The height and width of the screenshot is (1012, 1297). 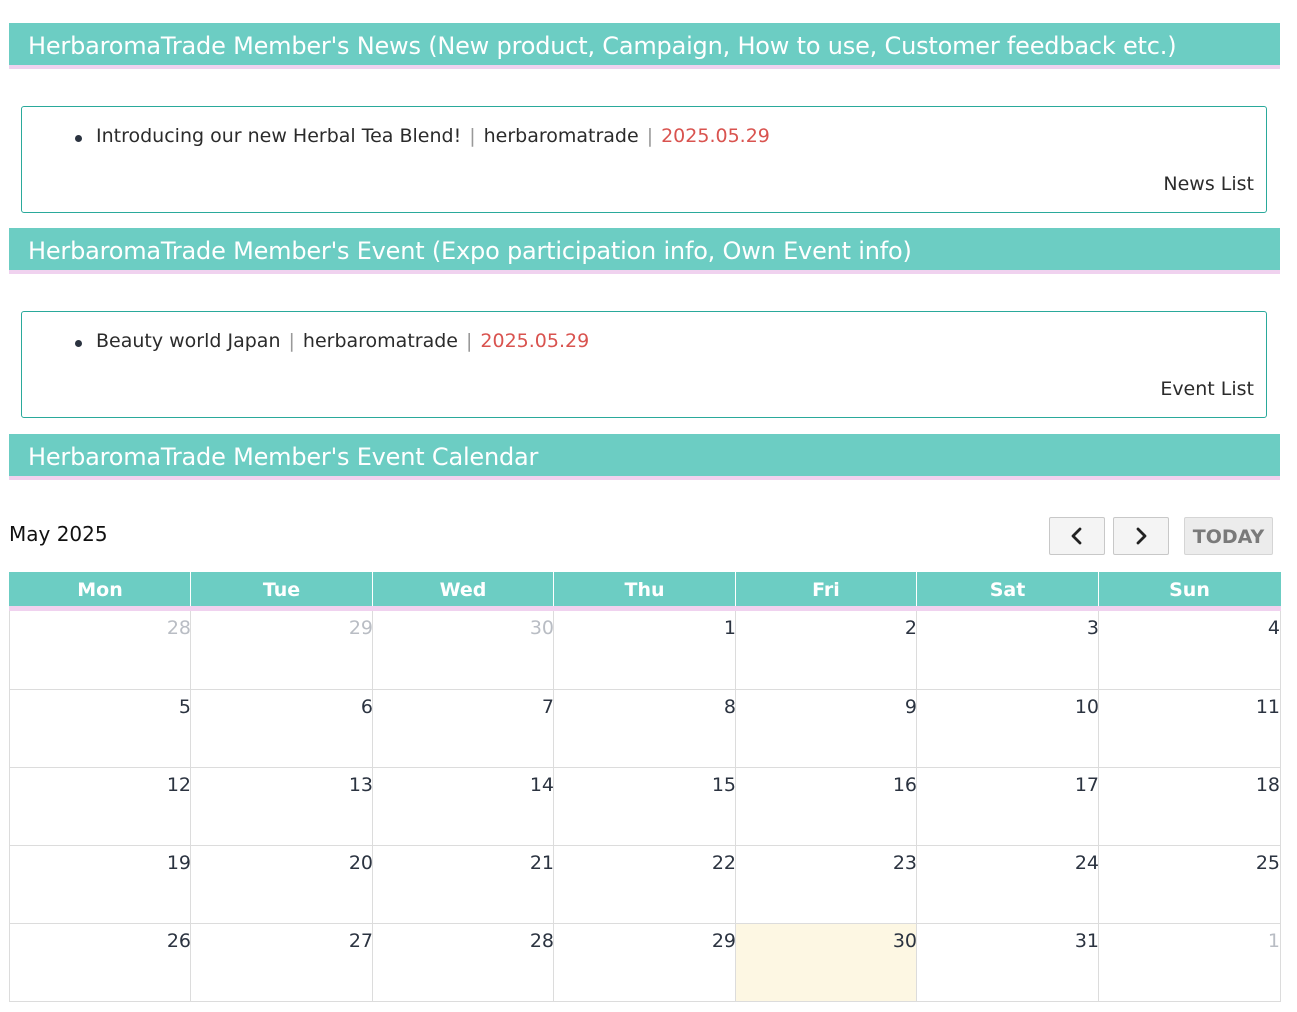 What do you see at coordinates (723, 785) in the screenshot?
I see `day-number: 15` at bounding box center [723, 785].